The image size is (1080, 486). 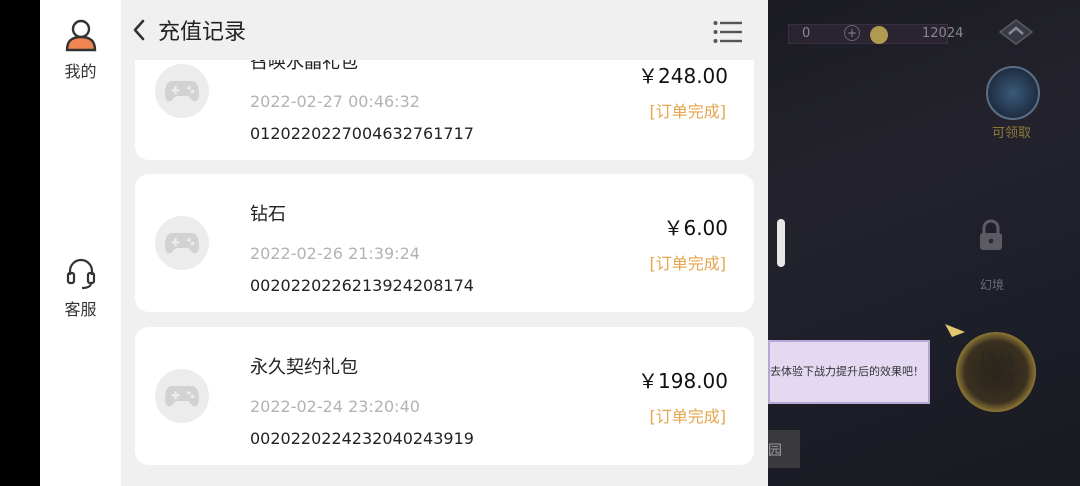 I want to click on left-letterbox, so click(x=20, y=243).